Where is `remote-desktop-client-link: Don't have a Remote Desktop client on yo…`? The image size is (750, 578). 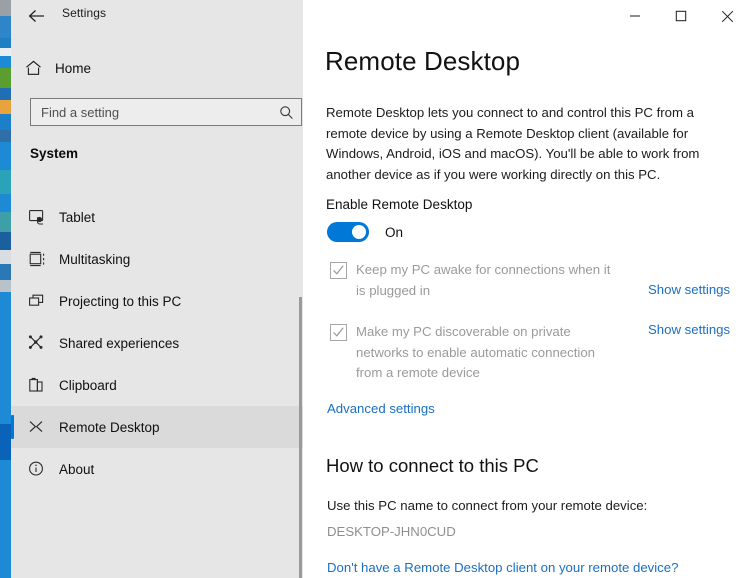 remote-desktop-client-link: Don't have a Remote Desktop client on yo… is located at coordinates (502, 567).